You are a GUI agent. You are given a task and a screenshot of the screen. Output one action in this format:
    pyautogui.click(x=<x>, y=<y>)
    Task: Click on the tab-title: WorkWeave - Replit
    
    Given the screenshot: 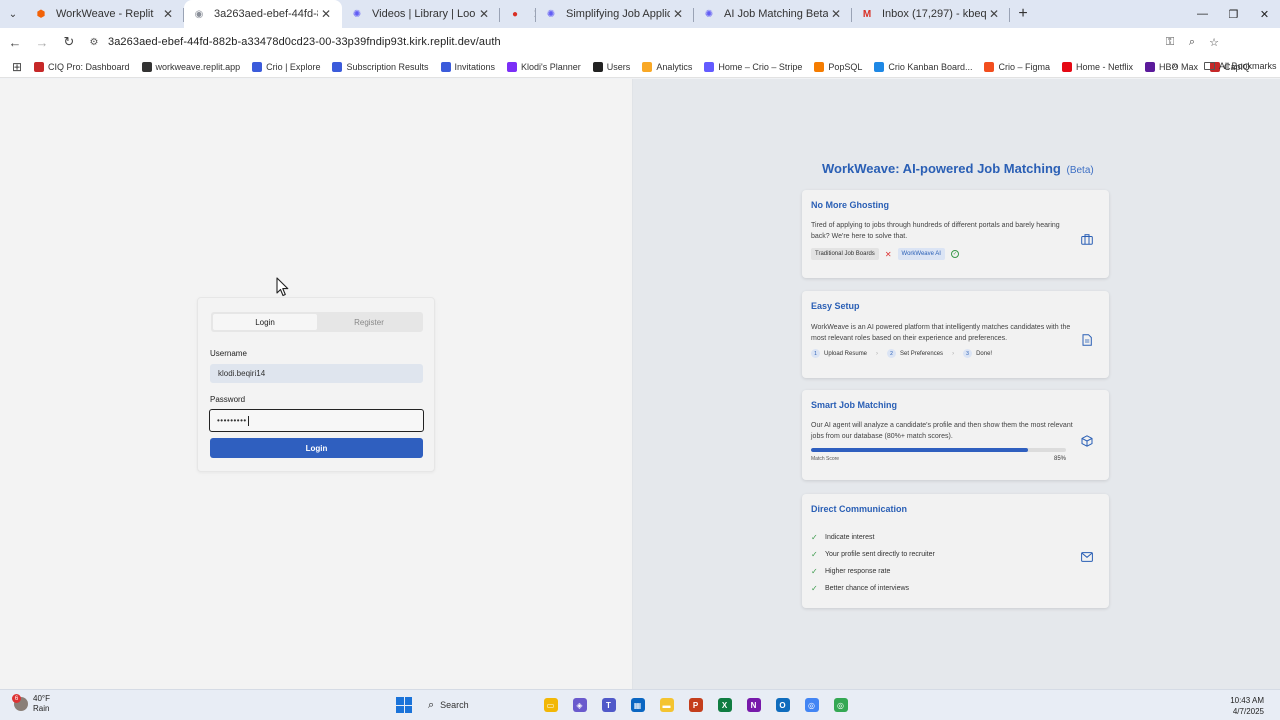 What is the action you would take?
    pyautogui.click(x=105, y=14)
    